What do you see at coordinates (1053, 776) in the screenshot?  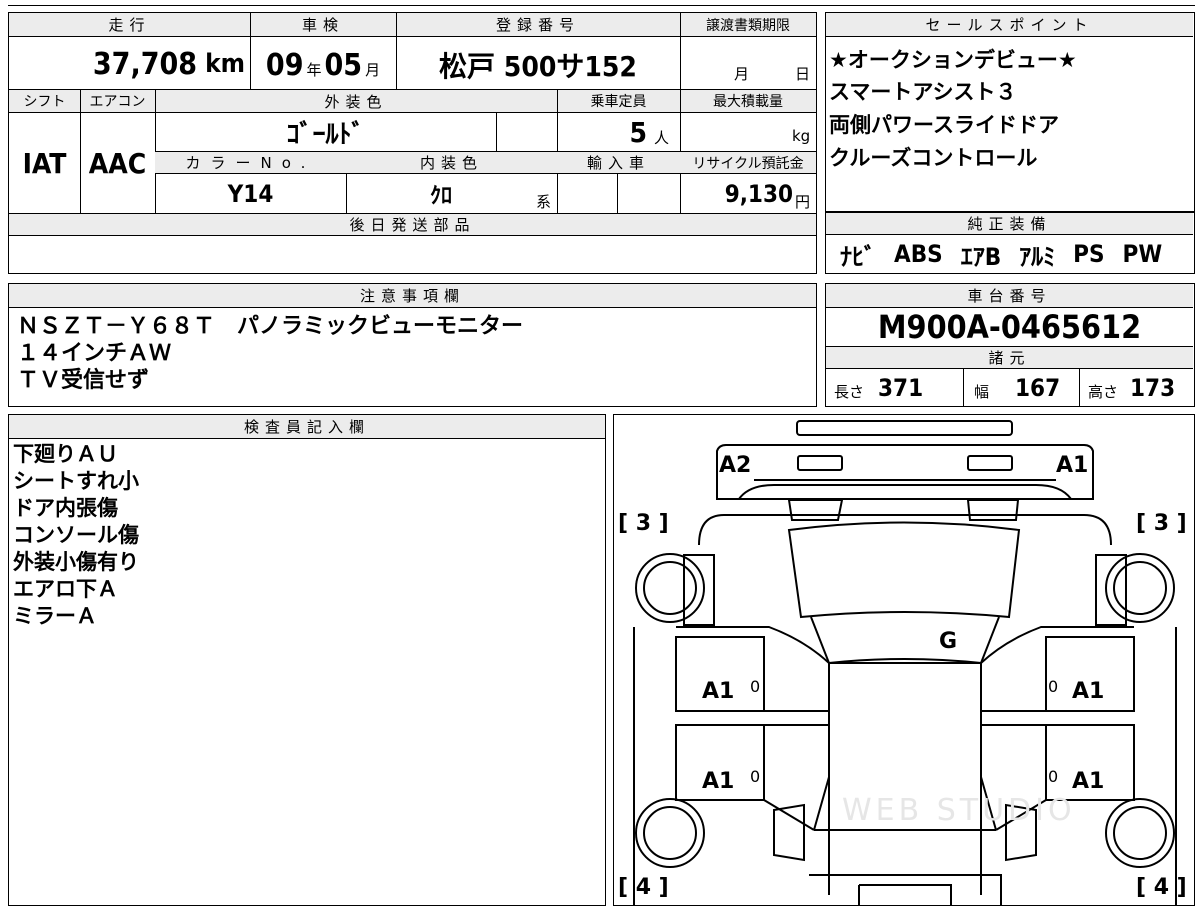 I see `mark-door-rear-right-small: 0` at bounding box center [1053, 776].